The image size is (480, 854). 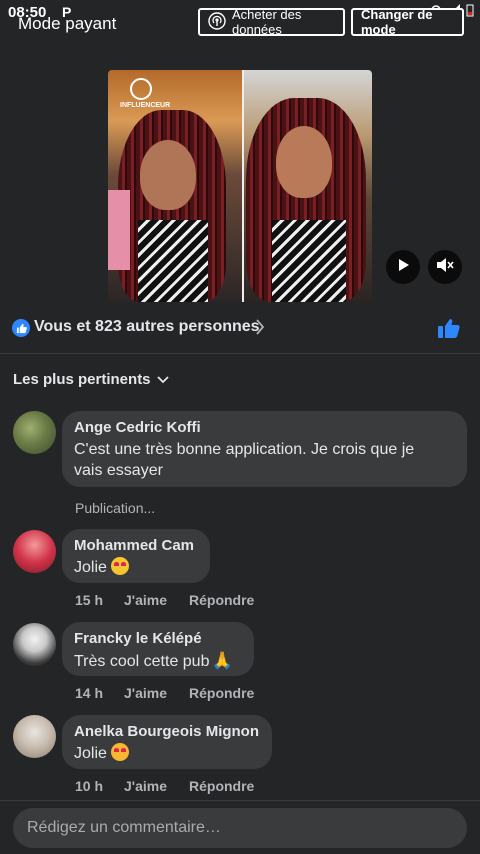 What do you see at coordinates (145, 93) in the screenshot?
I see `influenceur-logo: INFLUENCEUR` at bounding box center [145, 93].